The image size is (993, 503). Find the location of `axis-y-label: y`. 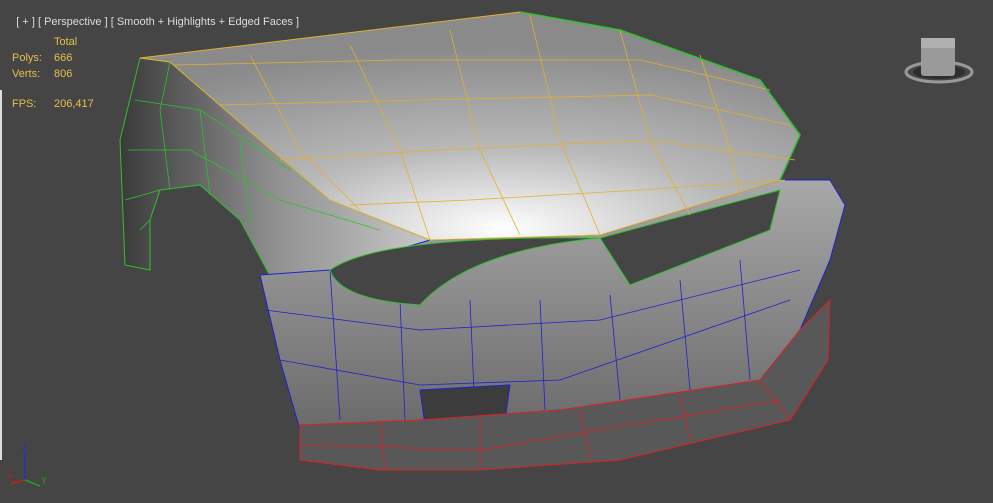

axis-y-label: y is located at coordinates (44, 479).